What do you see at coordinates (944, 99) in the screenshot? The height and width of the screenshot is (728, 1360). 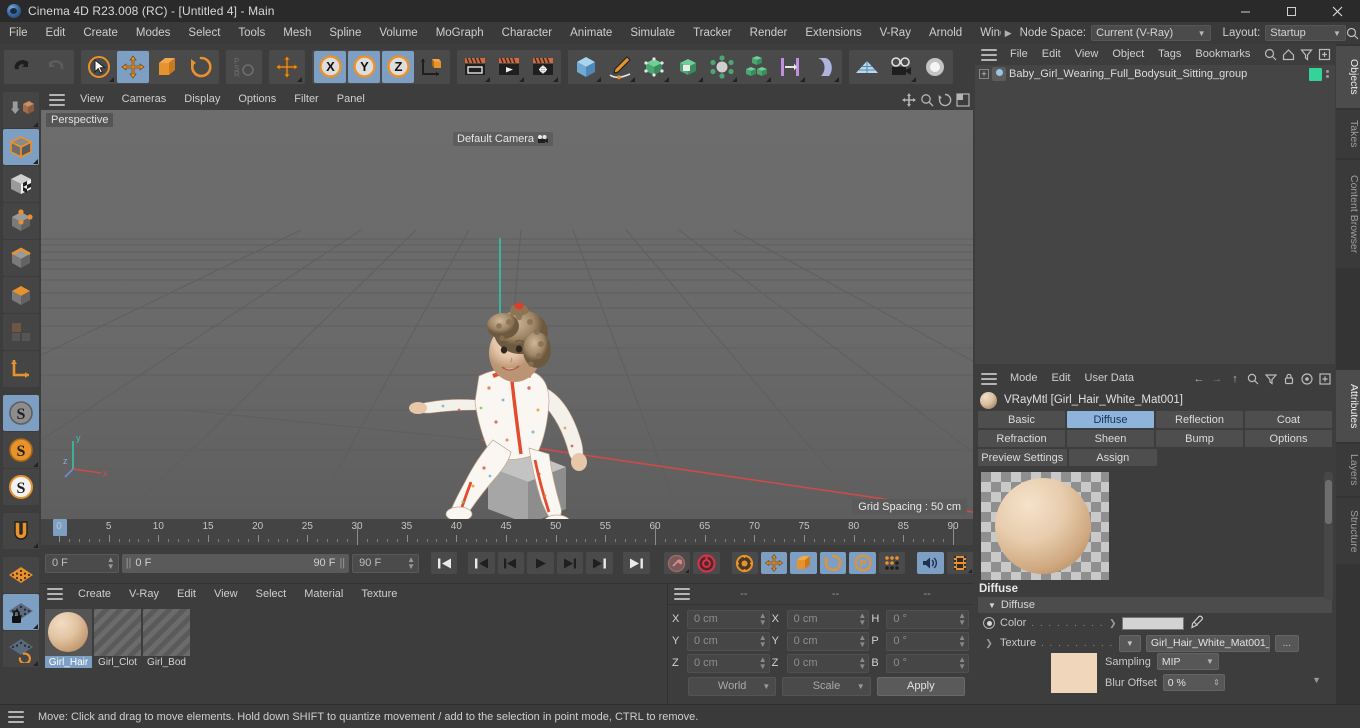 I see `viewport-rotate-icon` at bounding box center [944, 99].